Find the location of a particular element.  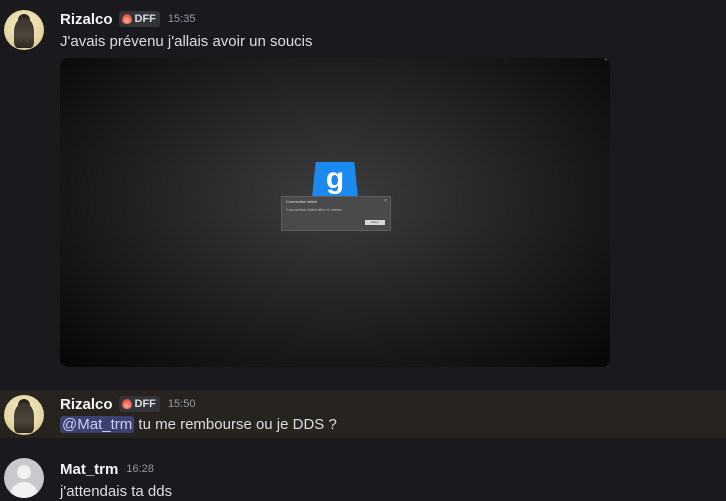

message-header: Mat_trm 16:28 is located at coordinates (107, 469).